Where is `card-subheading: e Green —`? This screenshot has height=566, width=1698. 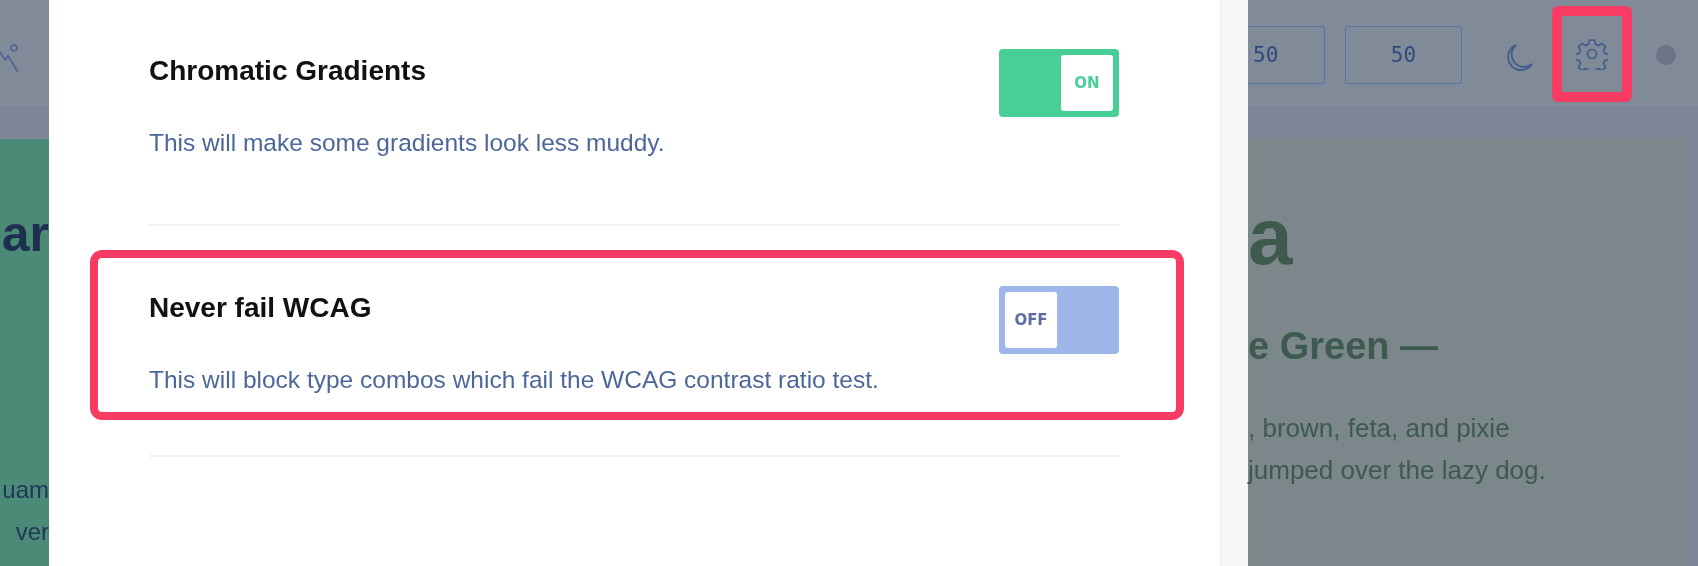
card-subheading: e Green — is located at coordinates (1343, 346).